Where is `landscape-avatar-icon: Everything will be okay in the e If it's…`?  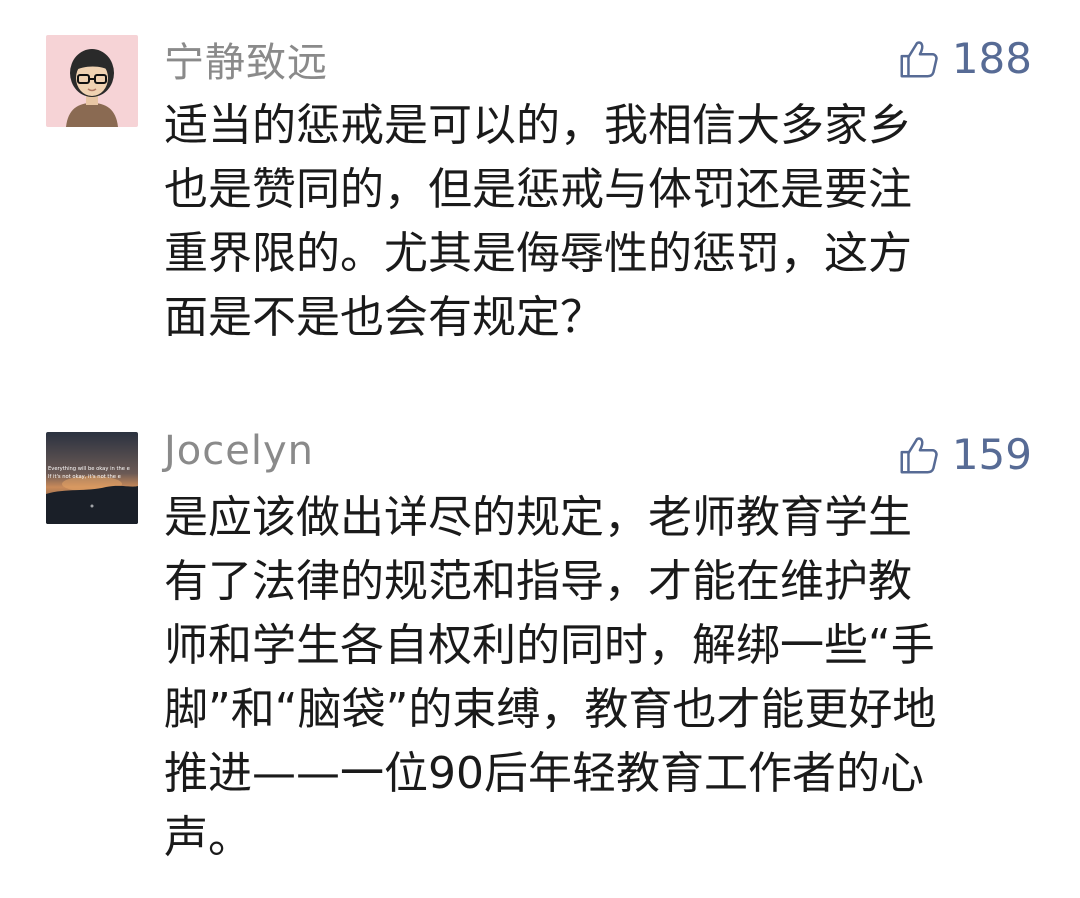
landscape-avatar-icon: Everything will be okay in the e If it's… is located at coordinates (92, 478).